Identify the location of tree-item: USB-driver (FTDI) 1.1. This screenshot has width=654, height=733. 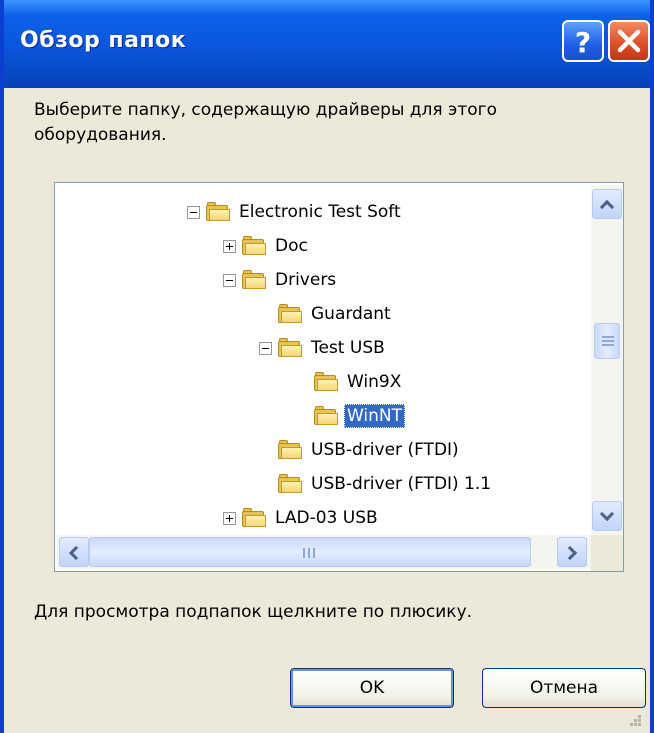
(386, 484).